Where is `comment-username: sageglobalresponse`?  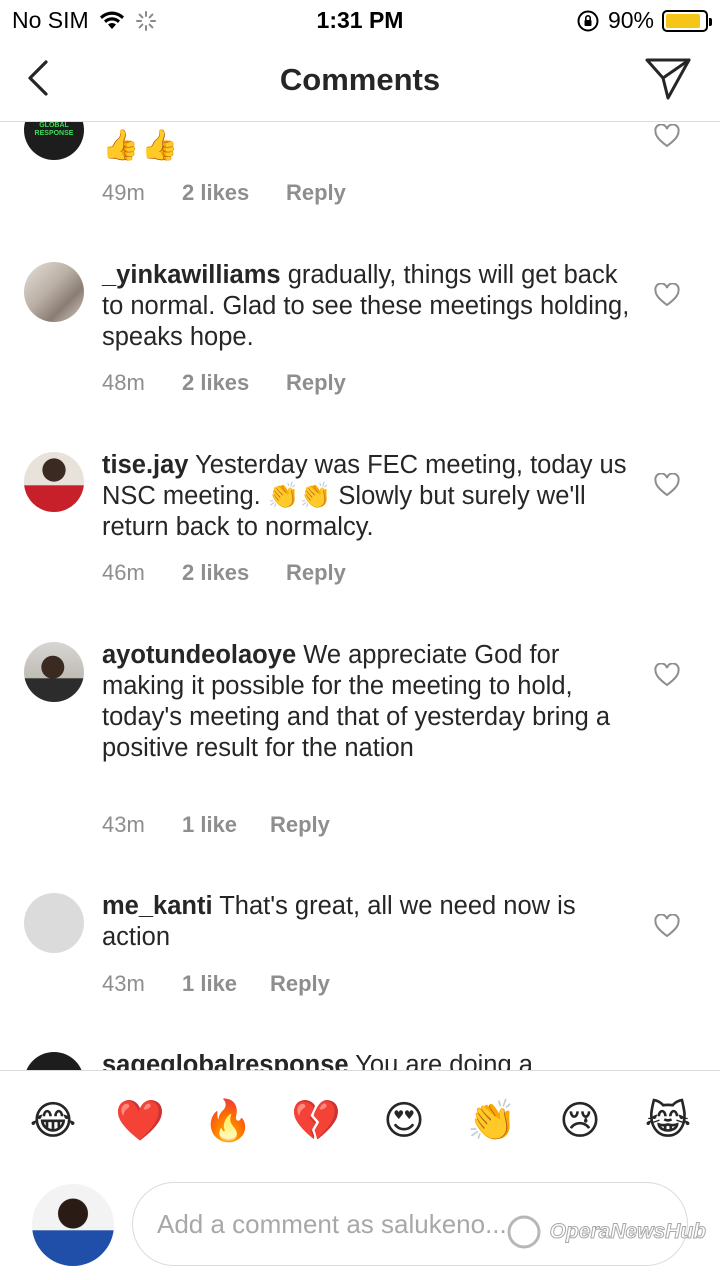 comment-username: sageglobalresponse is located at coordinates (225, 1060).